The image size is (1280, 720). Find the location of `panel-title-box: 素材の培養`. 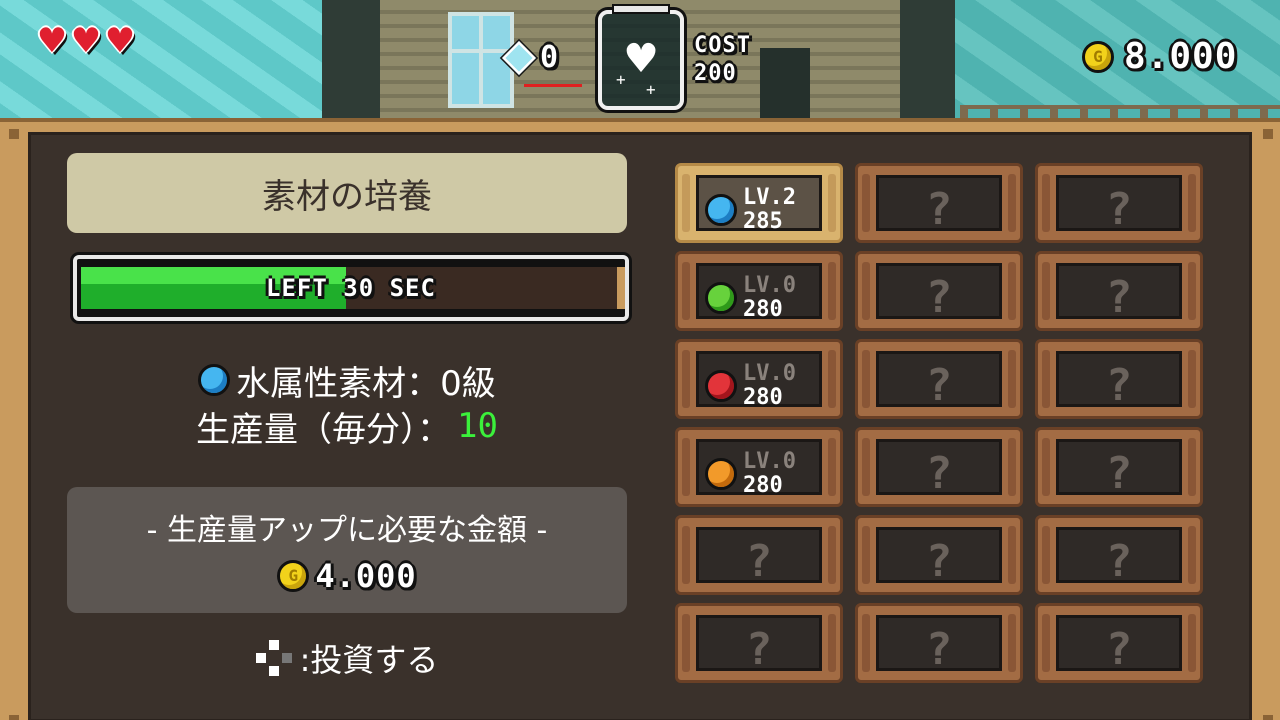

panel-title-box: 素材の培養 is located at coordinates (347, 193).